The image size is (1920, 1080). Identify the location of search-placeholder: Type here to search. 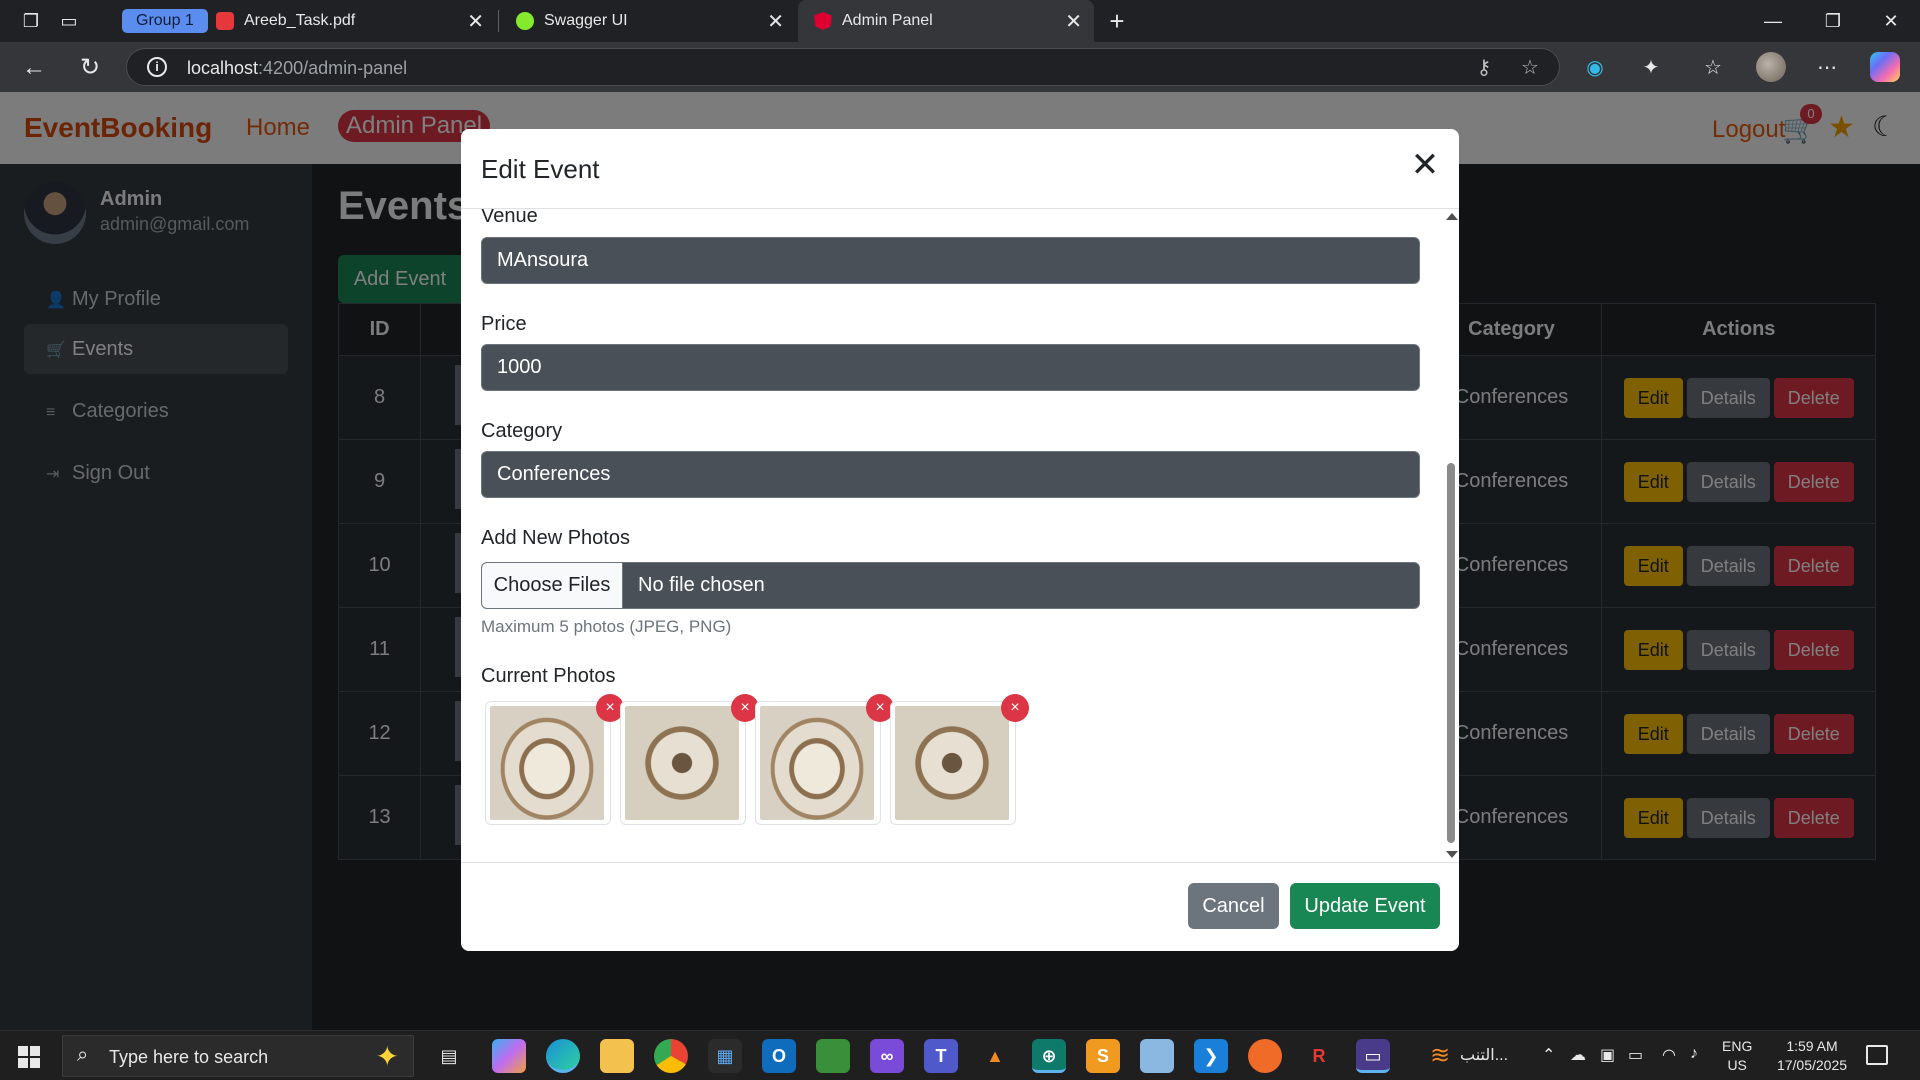
(189, 1057).